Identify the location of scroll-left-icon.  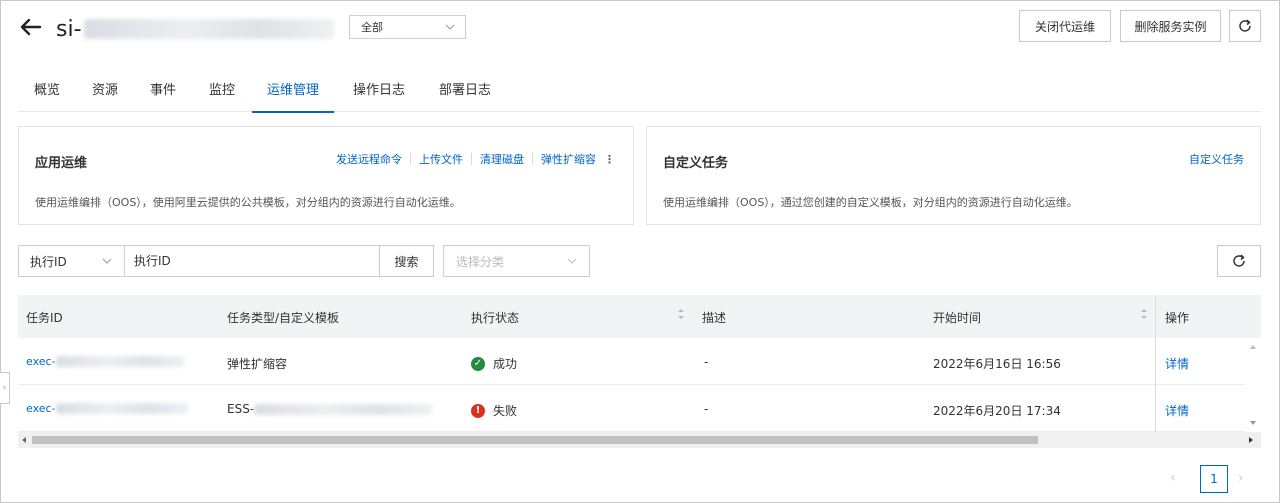
(24, 440).